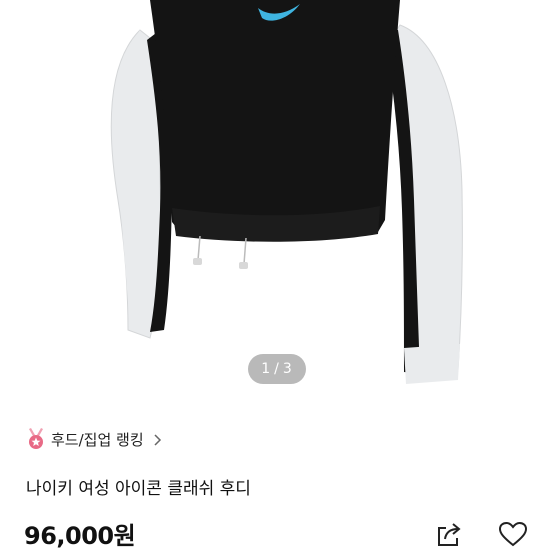  I want to click on current-page: 1, so click(266, 369).